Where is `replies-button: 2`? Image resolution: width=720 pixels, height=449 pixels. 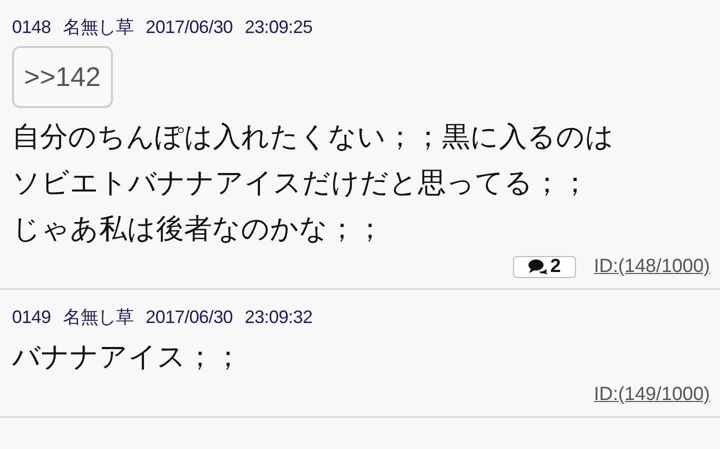 replies-button: 2 is located at coordinates (544, 267).